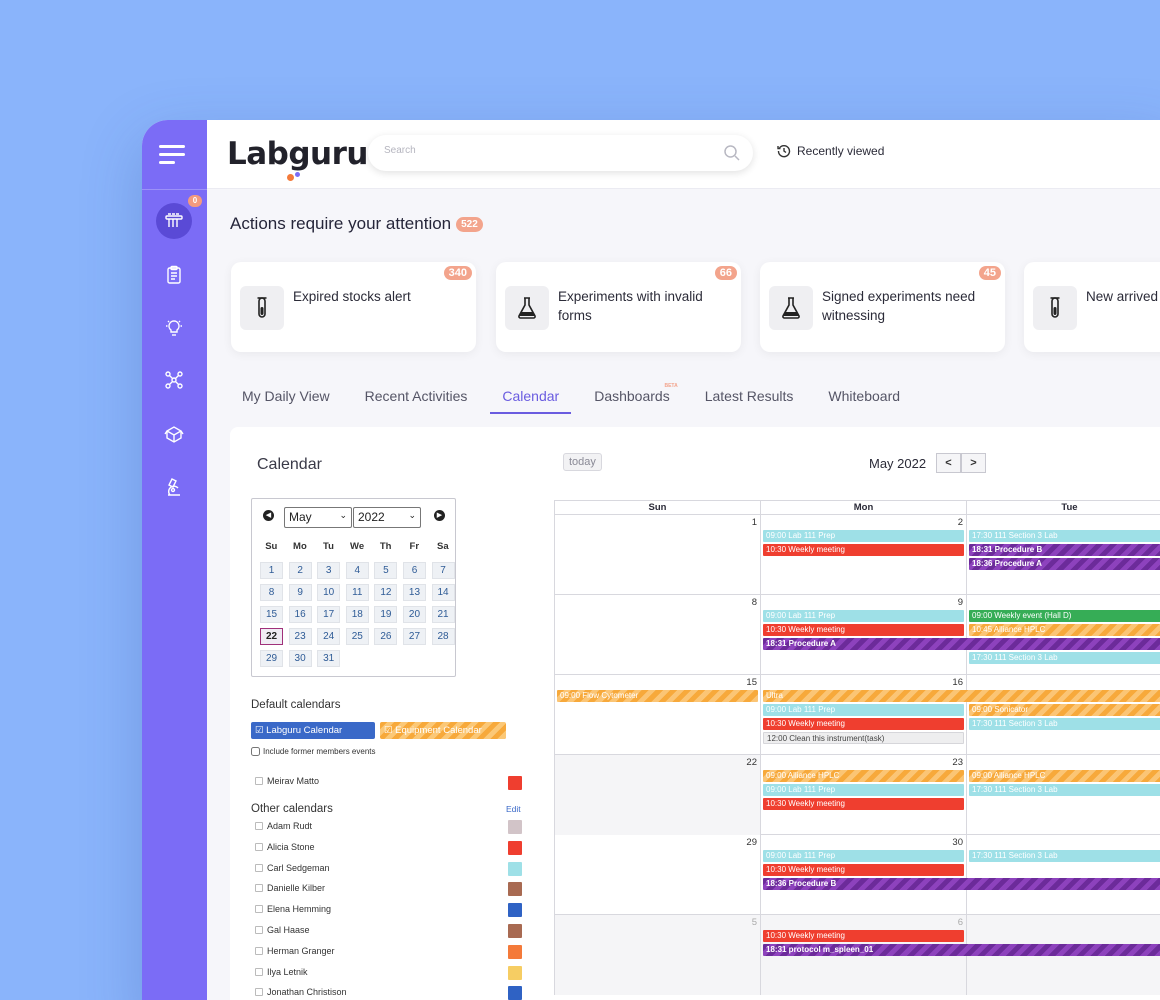 The image size is (1160, 1000). I want to click on mini-day: 12, so click(386, 592).